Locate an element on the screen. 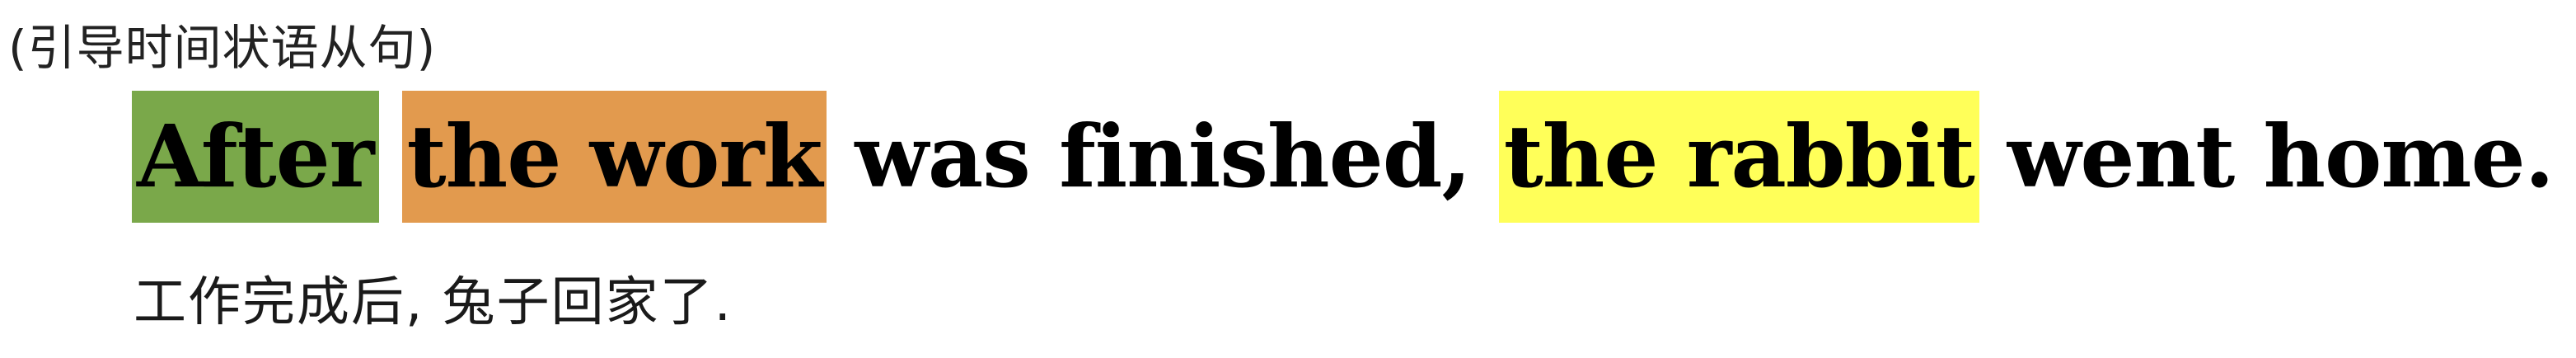 Image resolution: width=2576 pixels, height=358 pixels. main-predicate-went-home: went home. is located at coordinates (2281, 156).